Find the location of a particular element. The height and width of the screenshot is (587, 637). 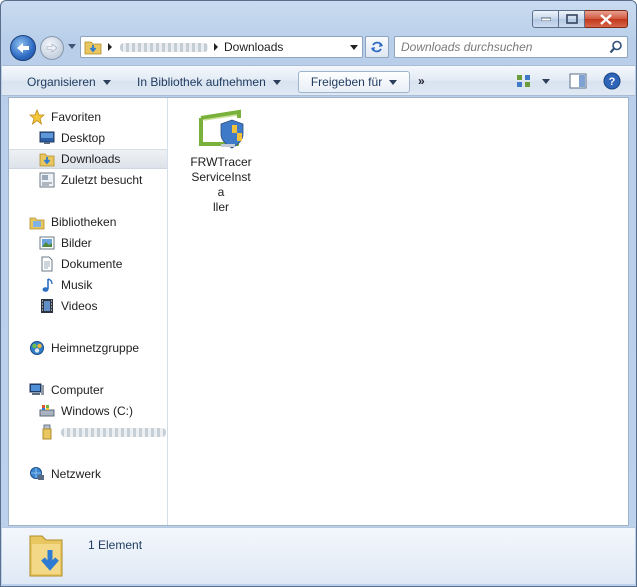

sidebar-item-label: Windows (C:) is located at coordinates (97, 411).